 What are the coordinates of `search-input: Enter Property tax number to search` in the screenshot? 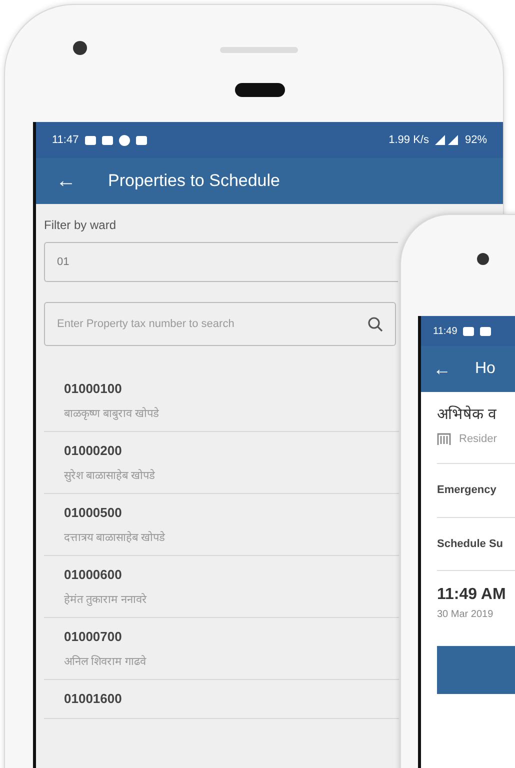 It's located at (207, 324).